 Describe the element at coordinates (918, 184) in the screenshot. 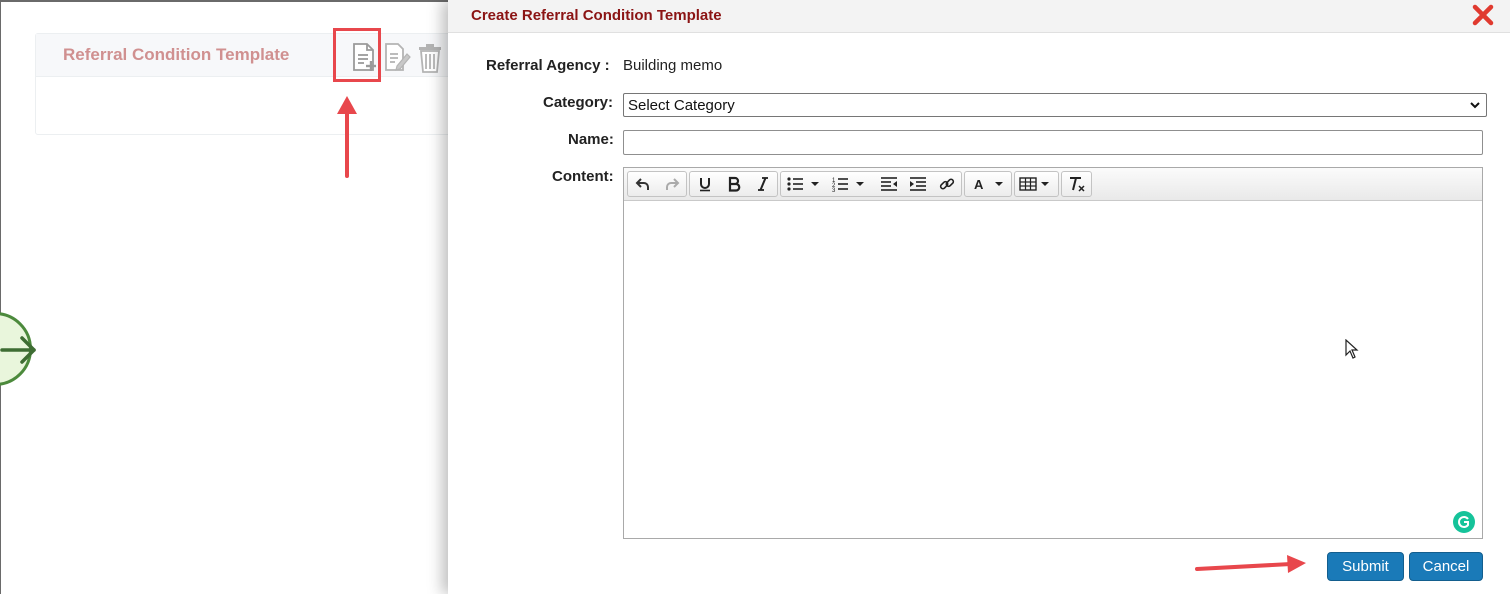

I see `indent-icon` at that location.